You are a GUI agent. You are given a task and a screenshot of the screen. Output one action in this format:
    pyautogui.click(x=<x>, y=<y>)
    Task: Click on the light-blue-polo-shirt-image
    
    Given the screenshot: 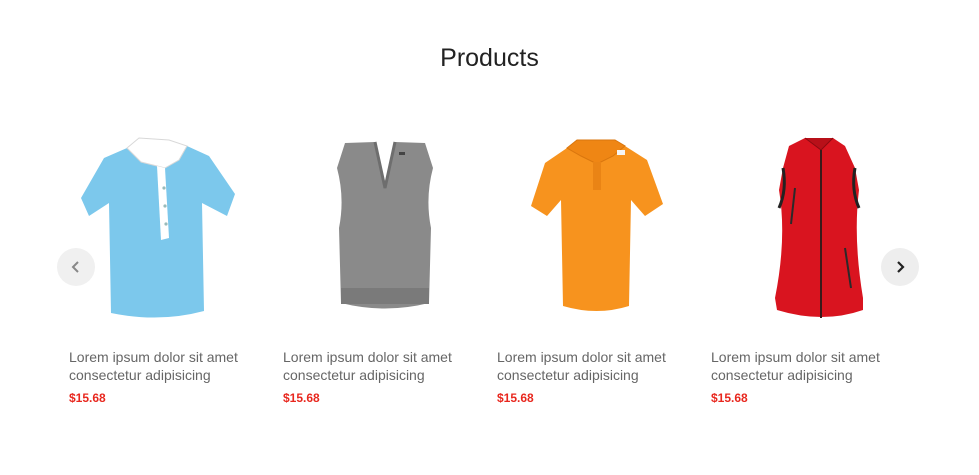 What is the action you would take?
    pyautogui.click(x=158, y=227)
    